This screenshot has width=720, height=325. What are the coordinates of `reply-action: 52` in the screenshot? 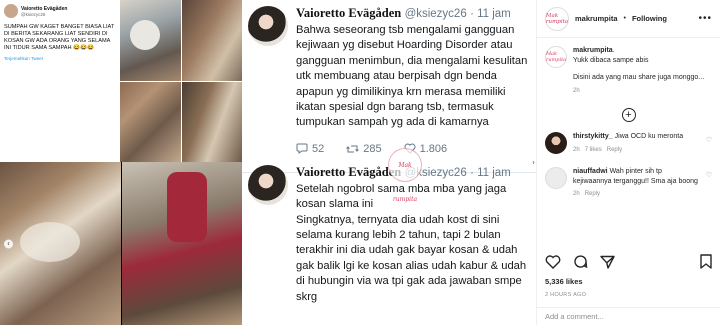 It's located at (310, 149).